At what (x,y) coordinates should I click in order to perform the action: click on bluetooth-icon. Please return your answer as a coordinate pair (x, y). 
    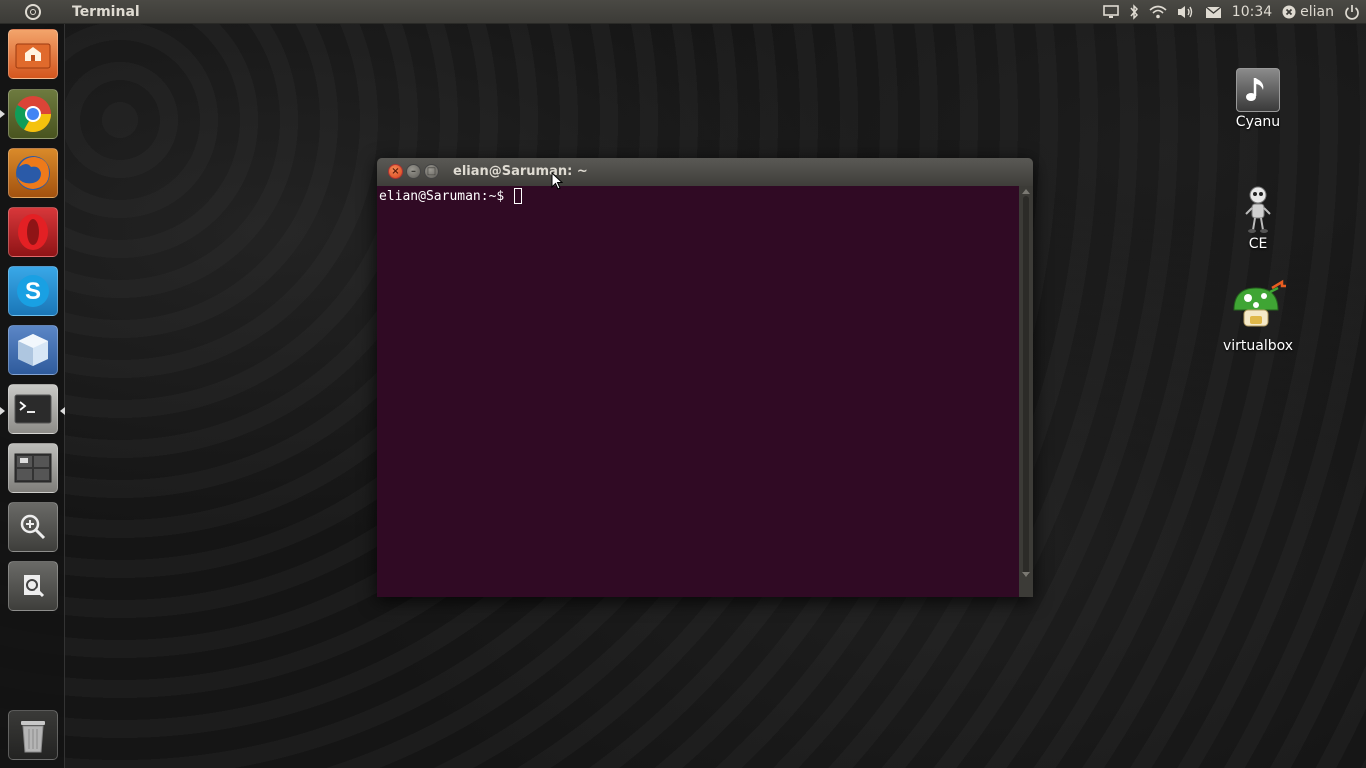
    Looking at the image, I should click on (1134, 12).